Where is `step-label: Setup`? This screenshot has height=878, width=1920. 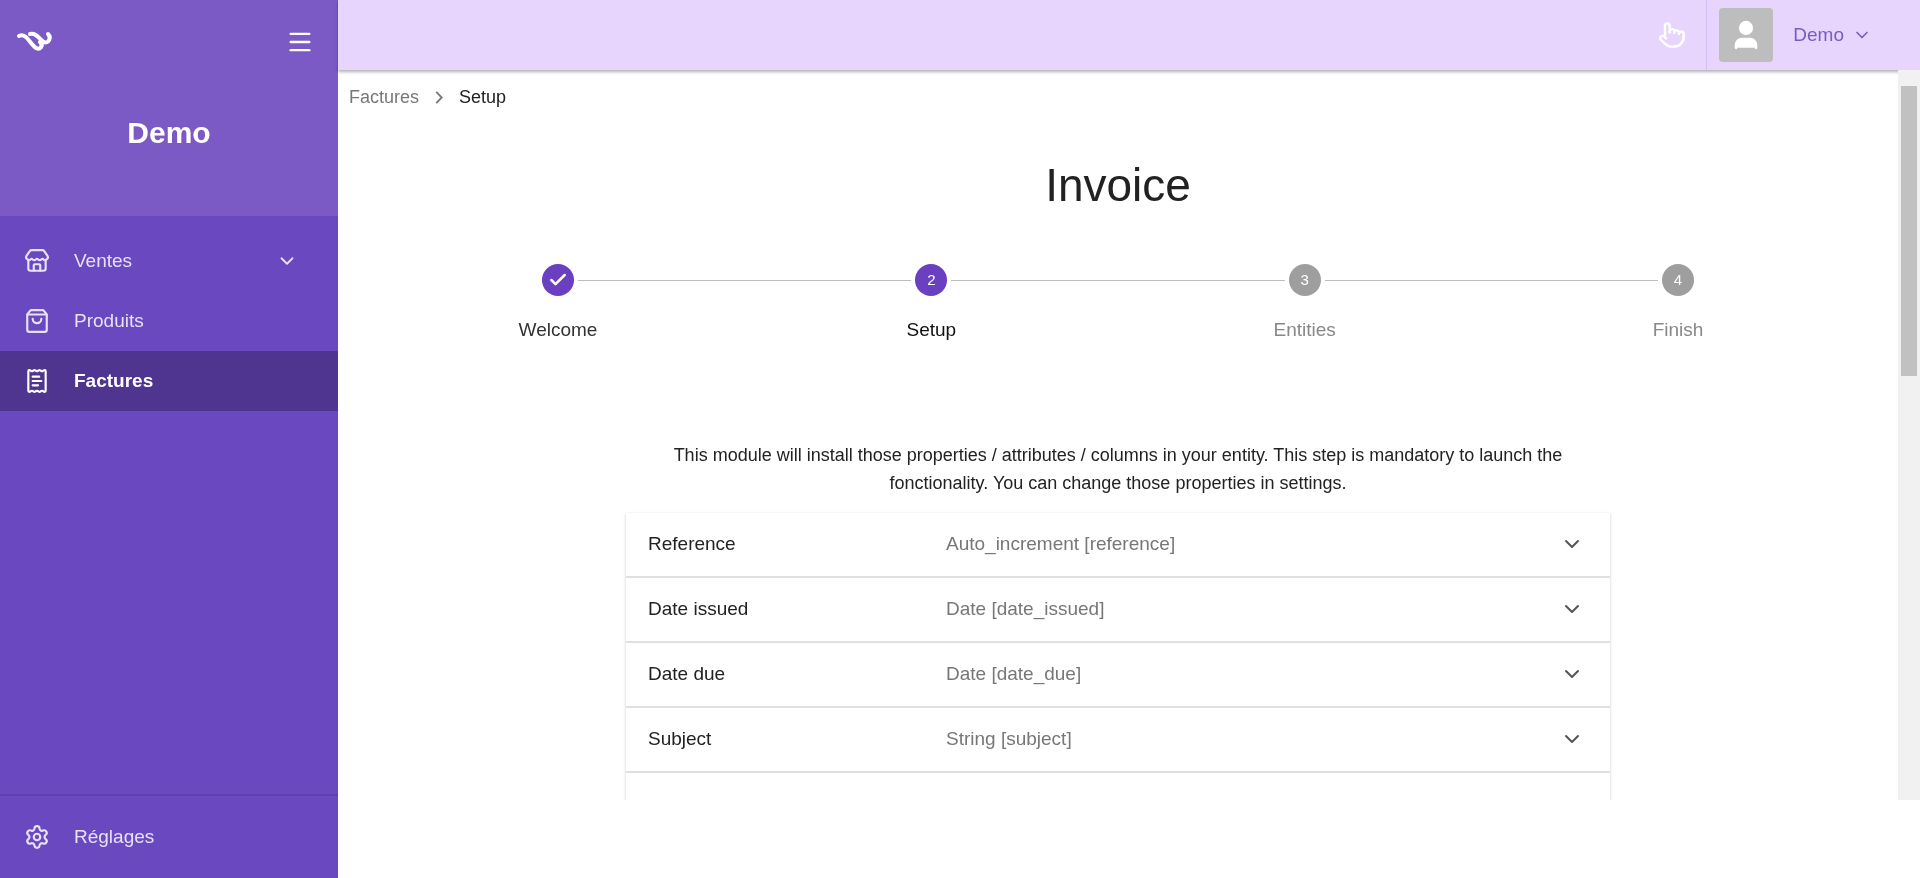 step-label: Setup is located at coordinates (931, 330).